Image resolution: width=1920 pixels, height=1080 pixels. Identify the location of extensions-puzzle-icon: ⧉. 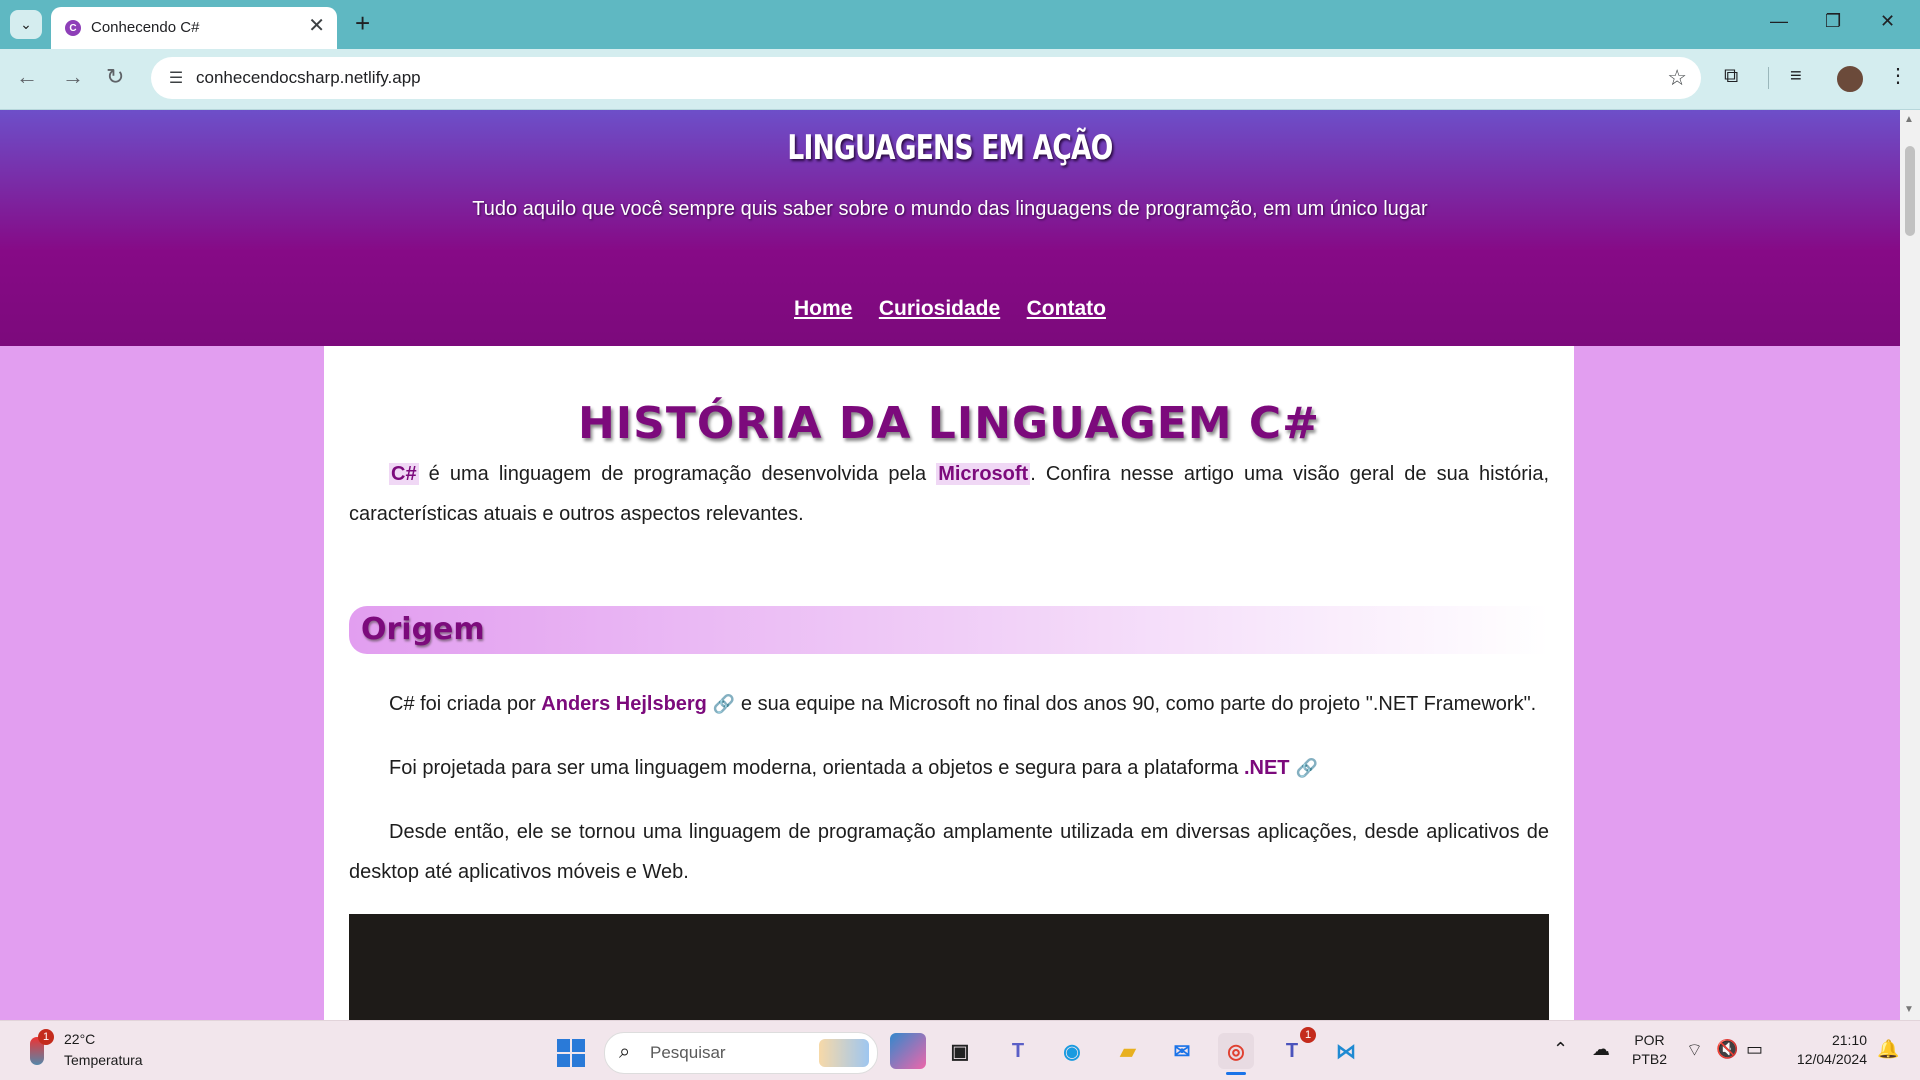
(1731, 76).